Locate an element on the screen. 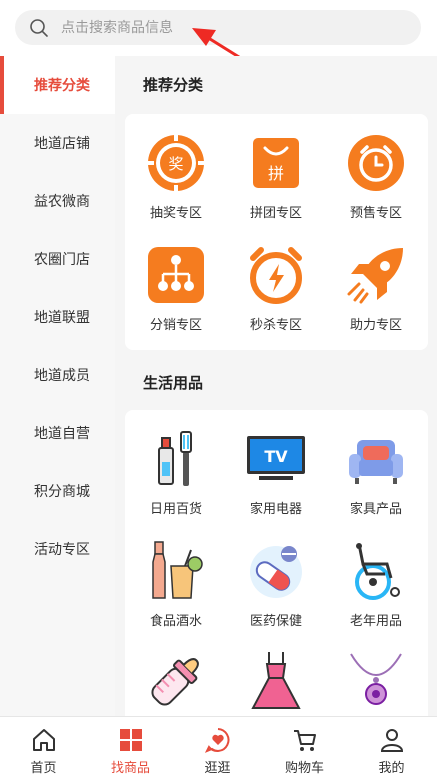  grid-label: 秒杀专区 is located at coordinates (275, 325).